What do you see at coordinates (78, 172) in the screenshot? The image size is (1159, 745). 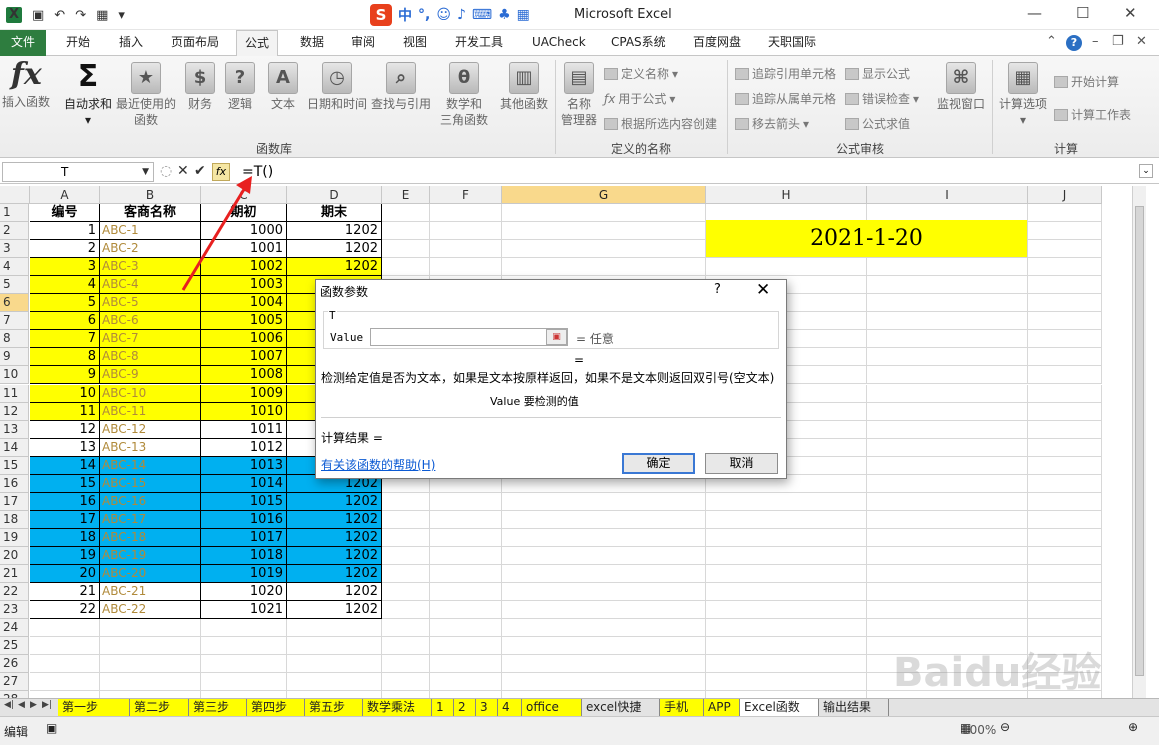 I see `name-box: T ▼` at bounding box center [78, 172].